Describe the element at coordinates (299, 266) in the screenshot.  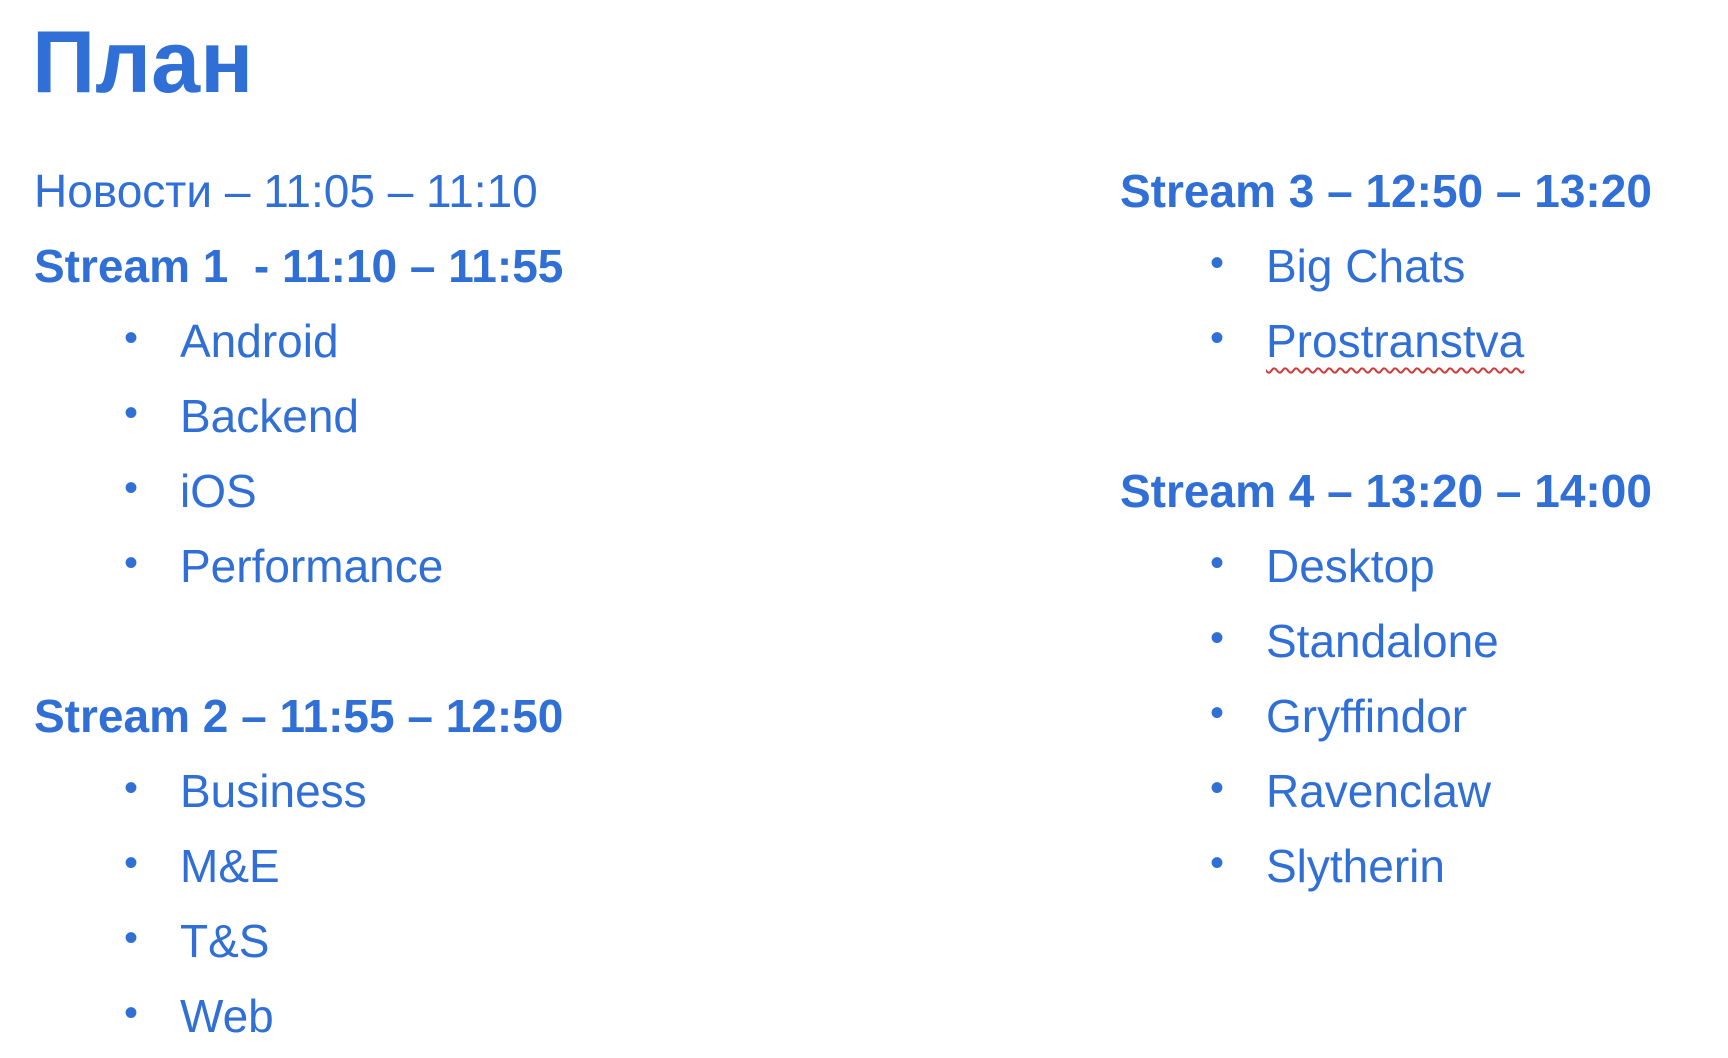
I see `stream-1-heading: Stream 1 - 11:10 – 11:55` at that location.